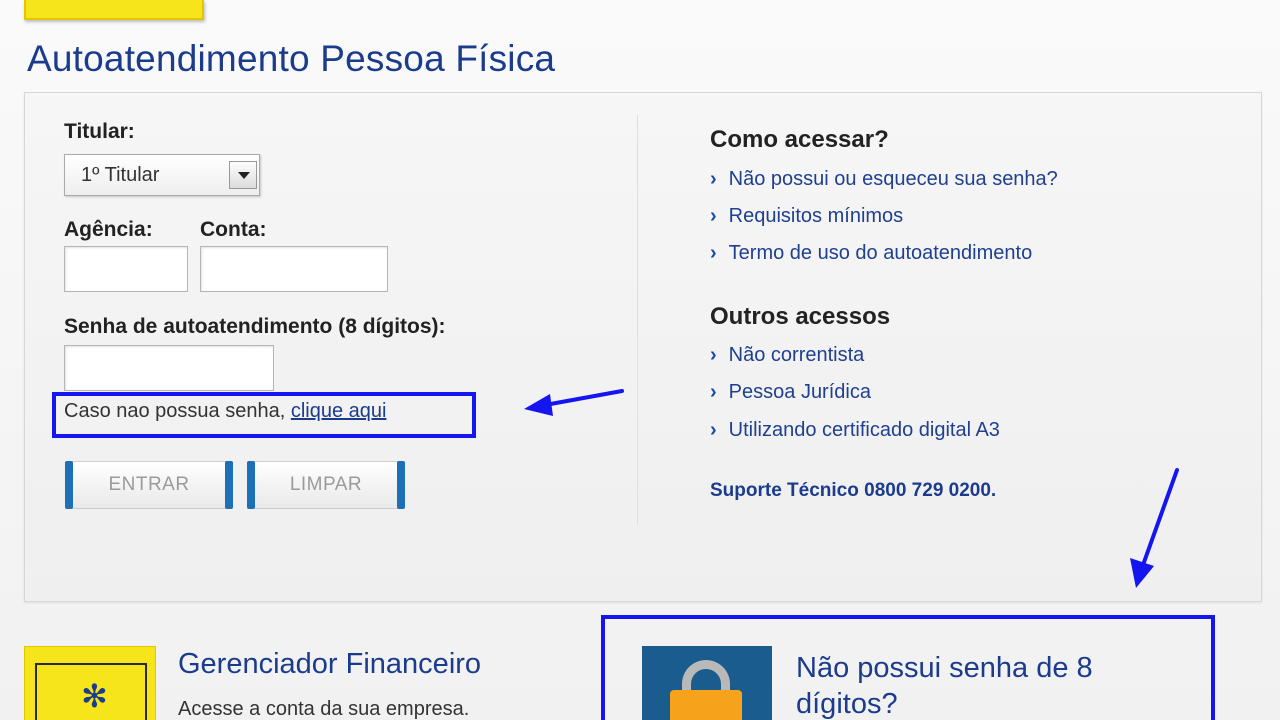 This screenshot has width=1280, height=720. Describe the element at coordinates (707, 683) in the screenshot. I see `padlock-icon` at that location.